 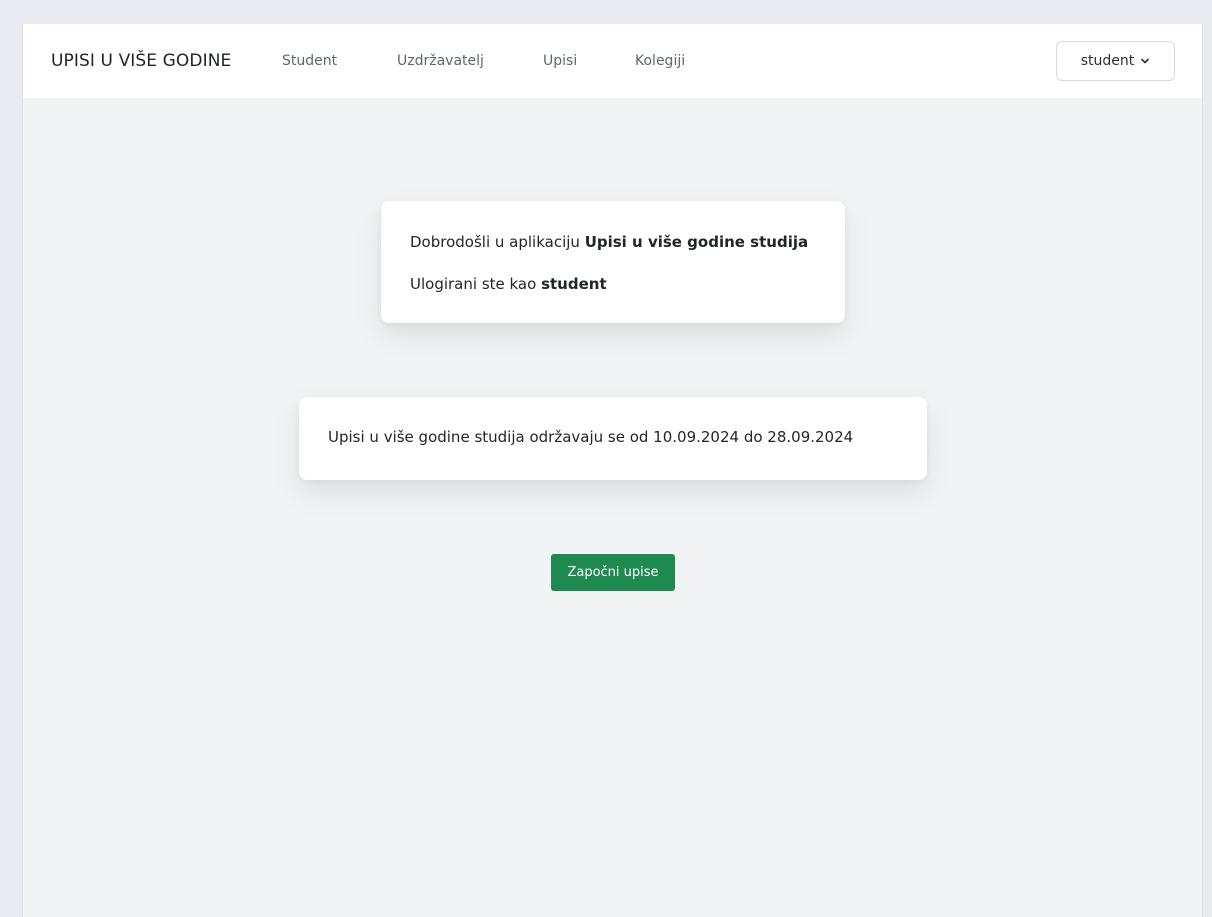 I want to click on welcome-text: Dobrodošli u aplikaciju, so click(x=497, y=242).